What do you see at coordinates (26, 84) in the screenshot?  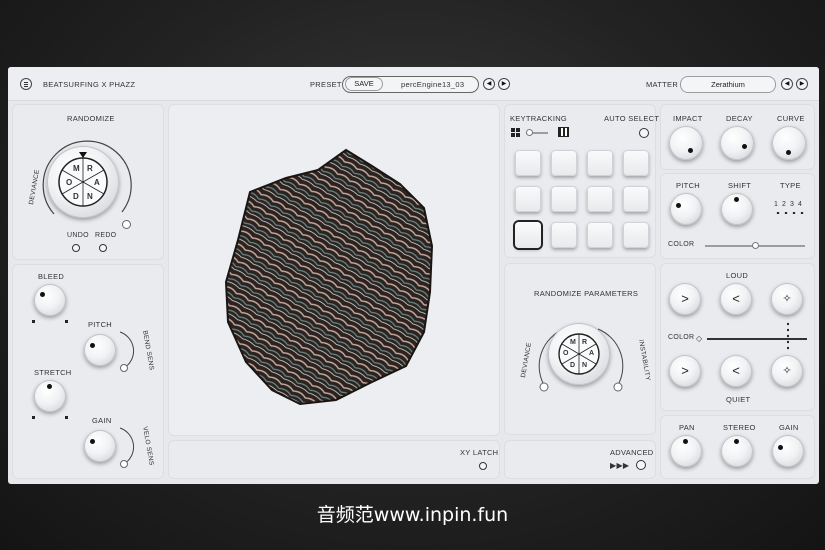 I see `menu-icon` at bounding box center [26, 84].